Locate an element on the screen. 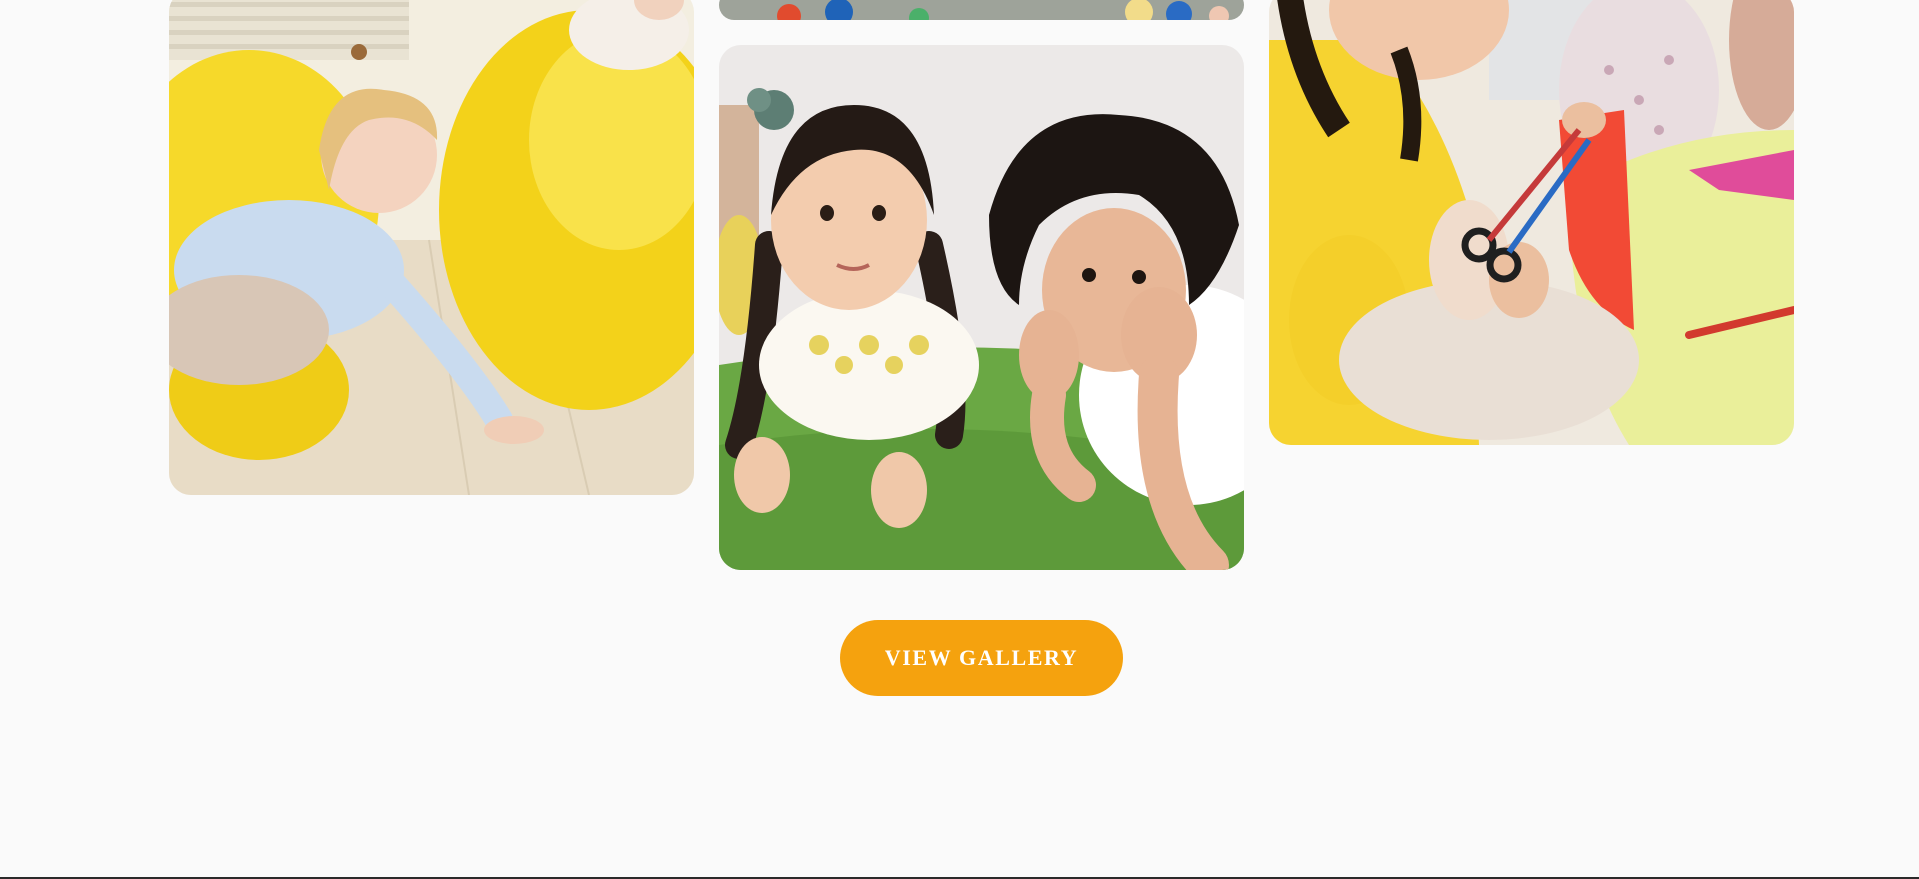  view-gallery-button: VIEW GALLERY is located at coordinates (981, 658).